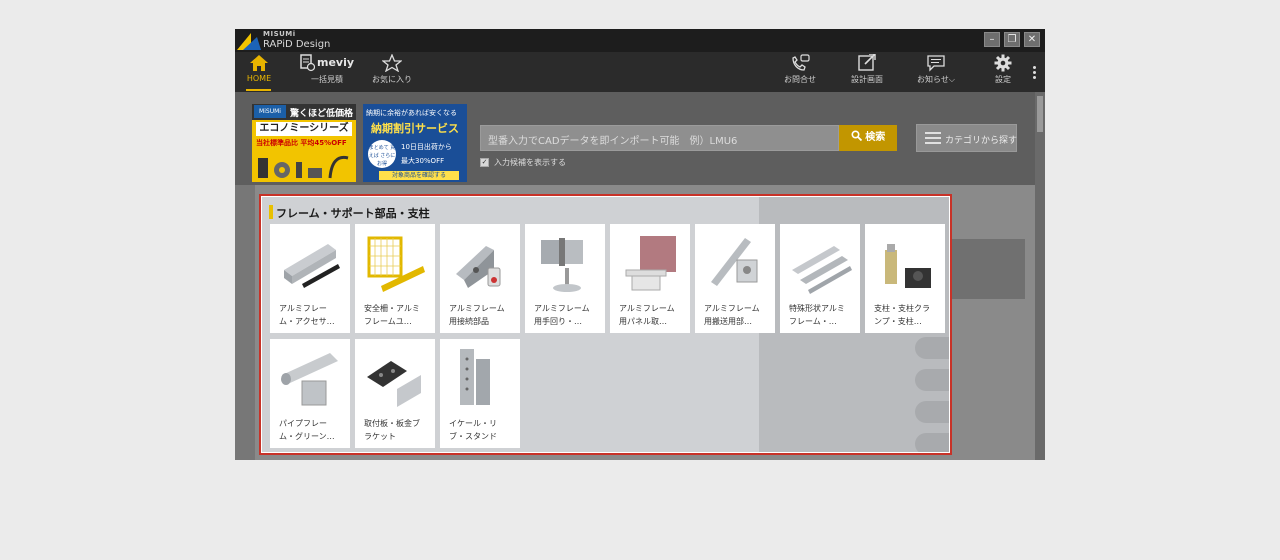 This screenshot has height=560, width=1280. I want to click on economy-brand: MiSUMi economy, so click(270, 116).